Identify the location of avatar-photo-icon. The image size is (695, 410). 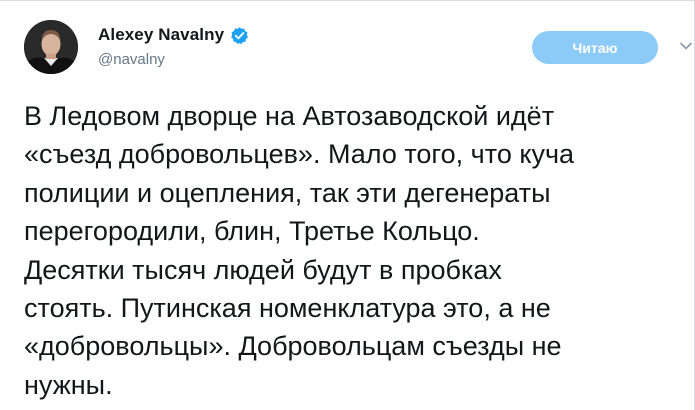
(51, 47).